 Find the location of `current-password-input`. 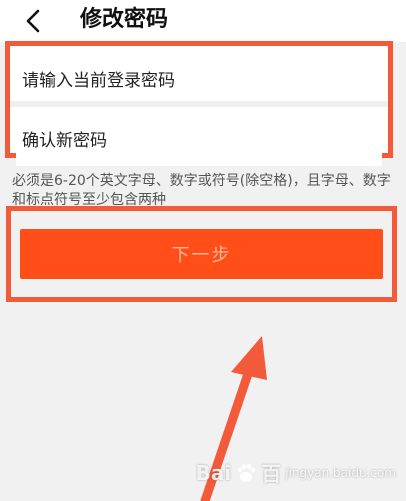

current-password-input is located at coordinates (199, 81).